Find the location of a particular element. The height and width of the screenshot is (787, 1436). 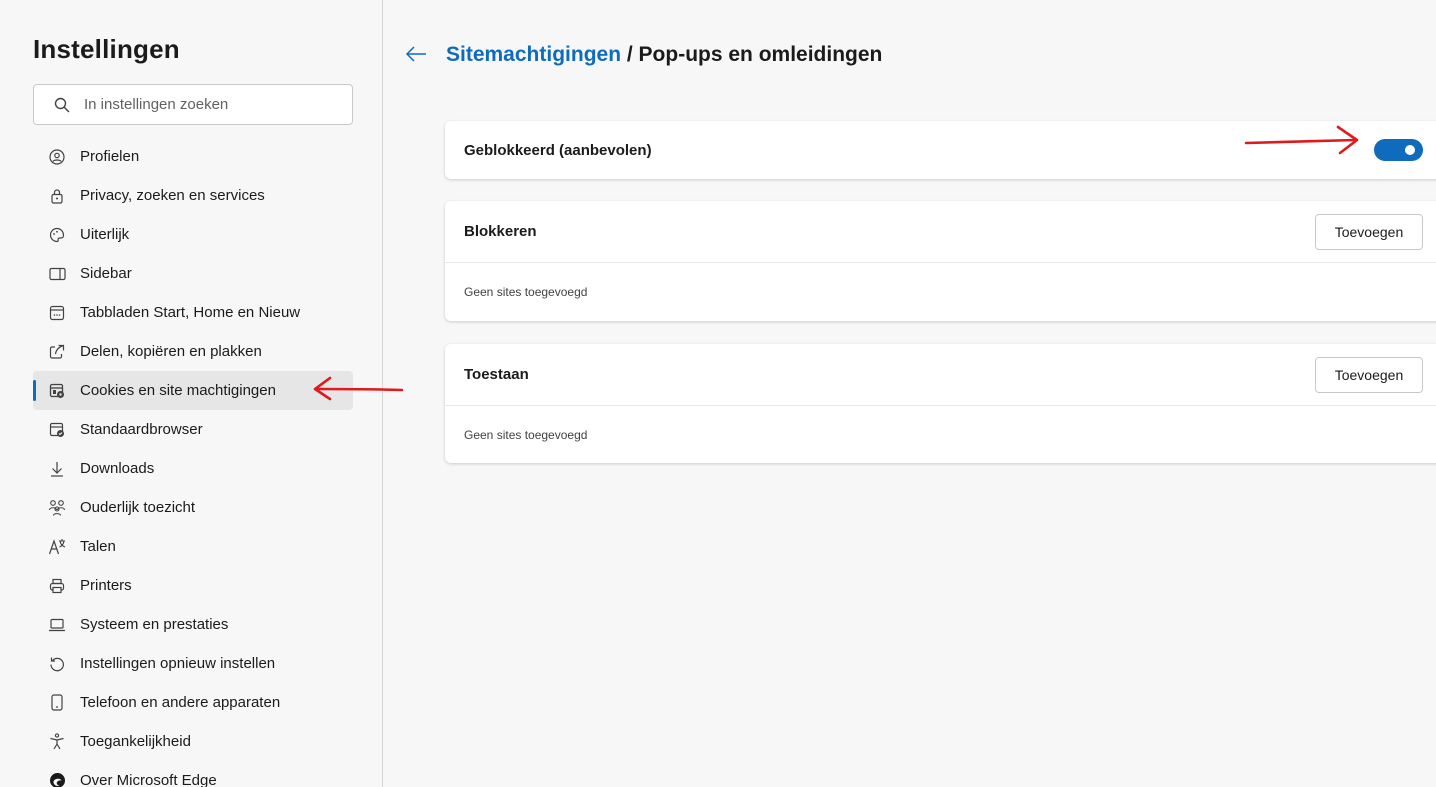

sidebar-item-talen: Talen is located at coordinates (193, 546).